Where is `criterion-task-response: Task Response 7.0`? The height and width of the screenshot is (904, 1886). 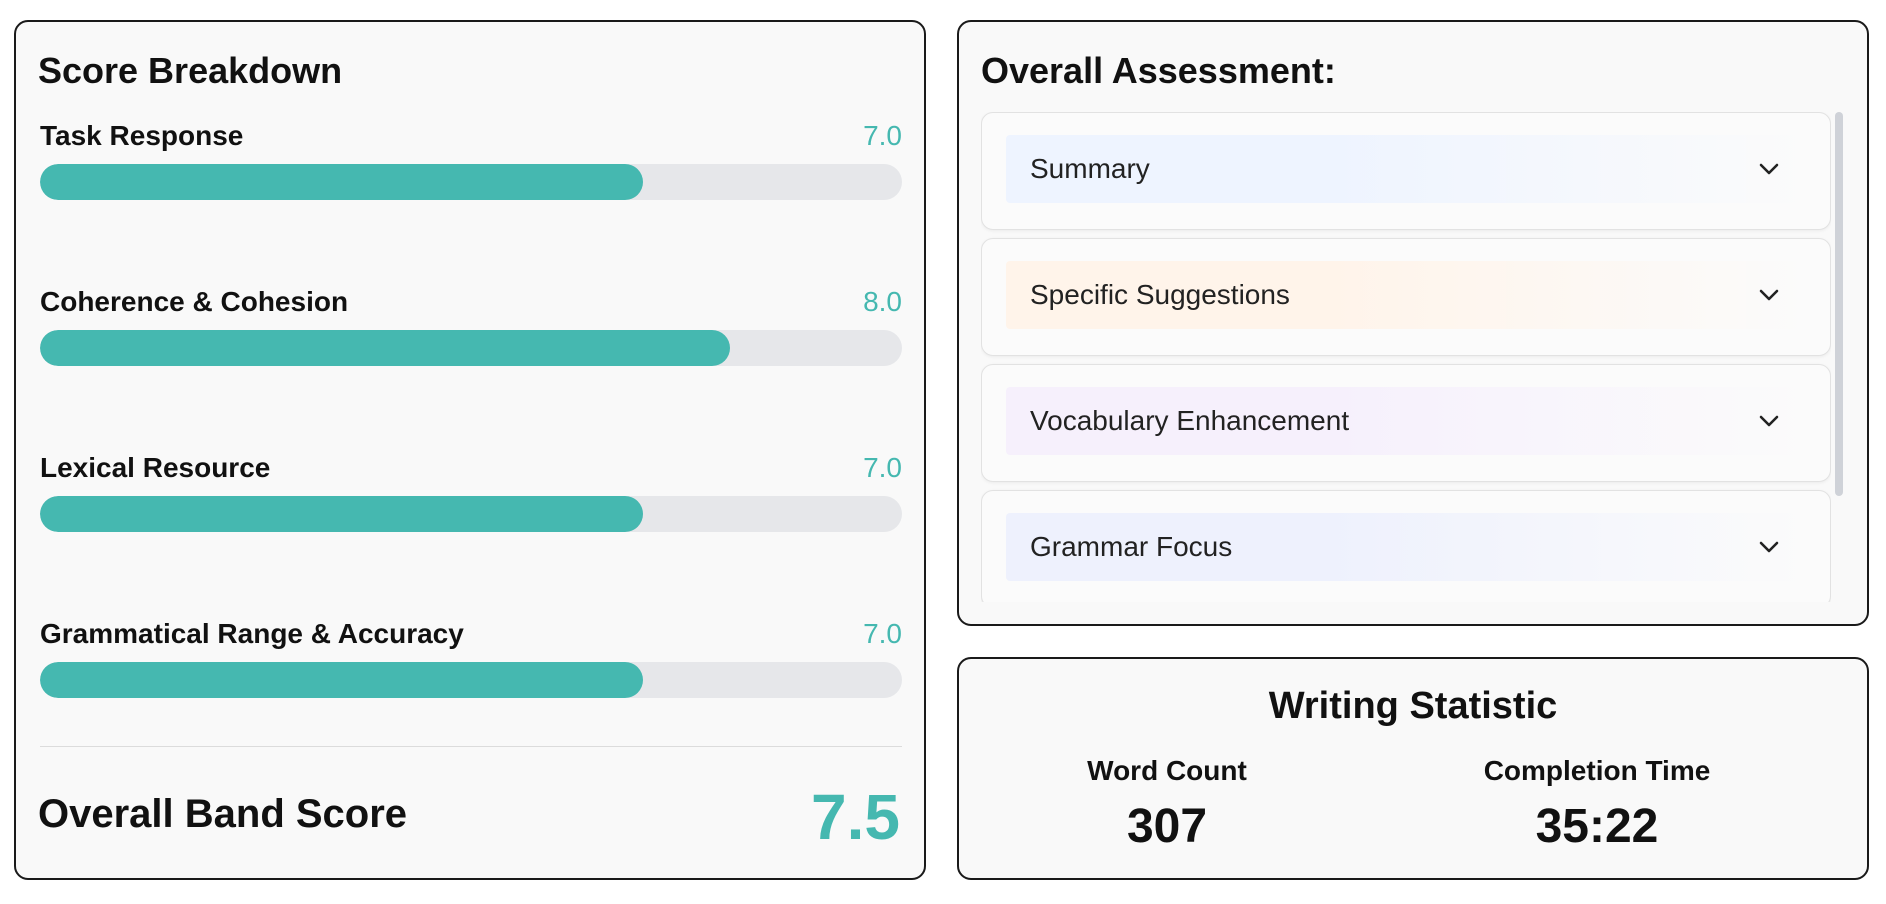 criterion-task-response: Task Response 7.0 is located at coordinates (471, 160).